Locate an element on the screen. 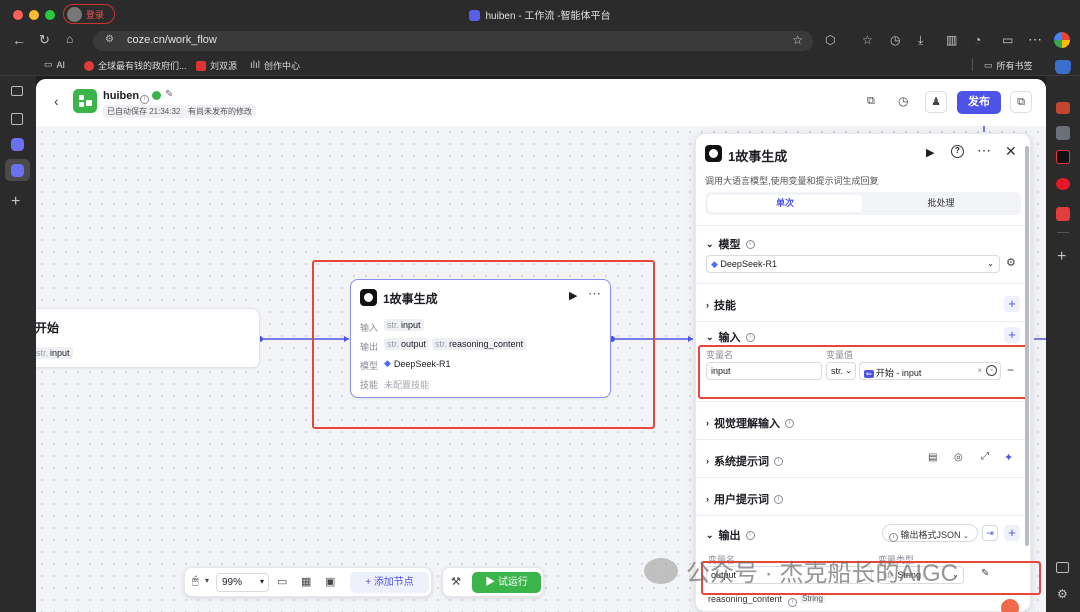 The width and height of the screenshot is (1080, 612). var-name: input is located at coordinates (60, 353).